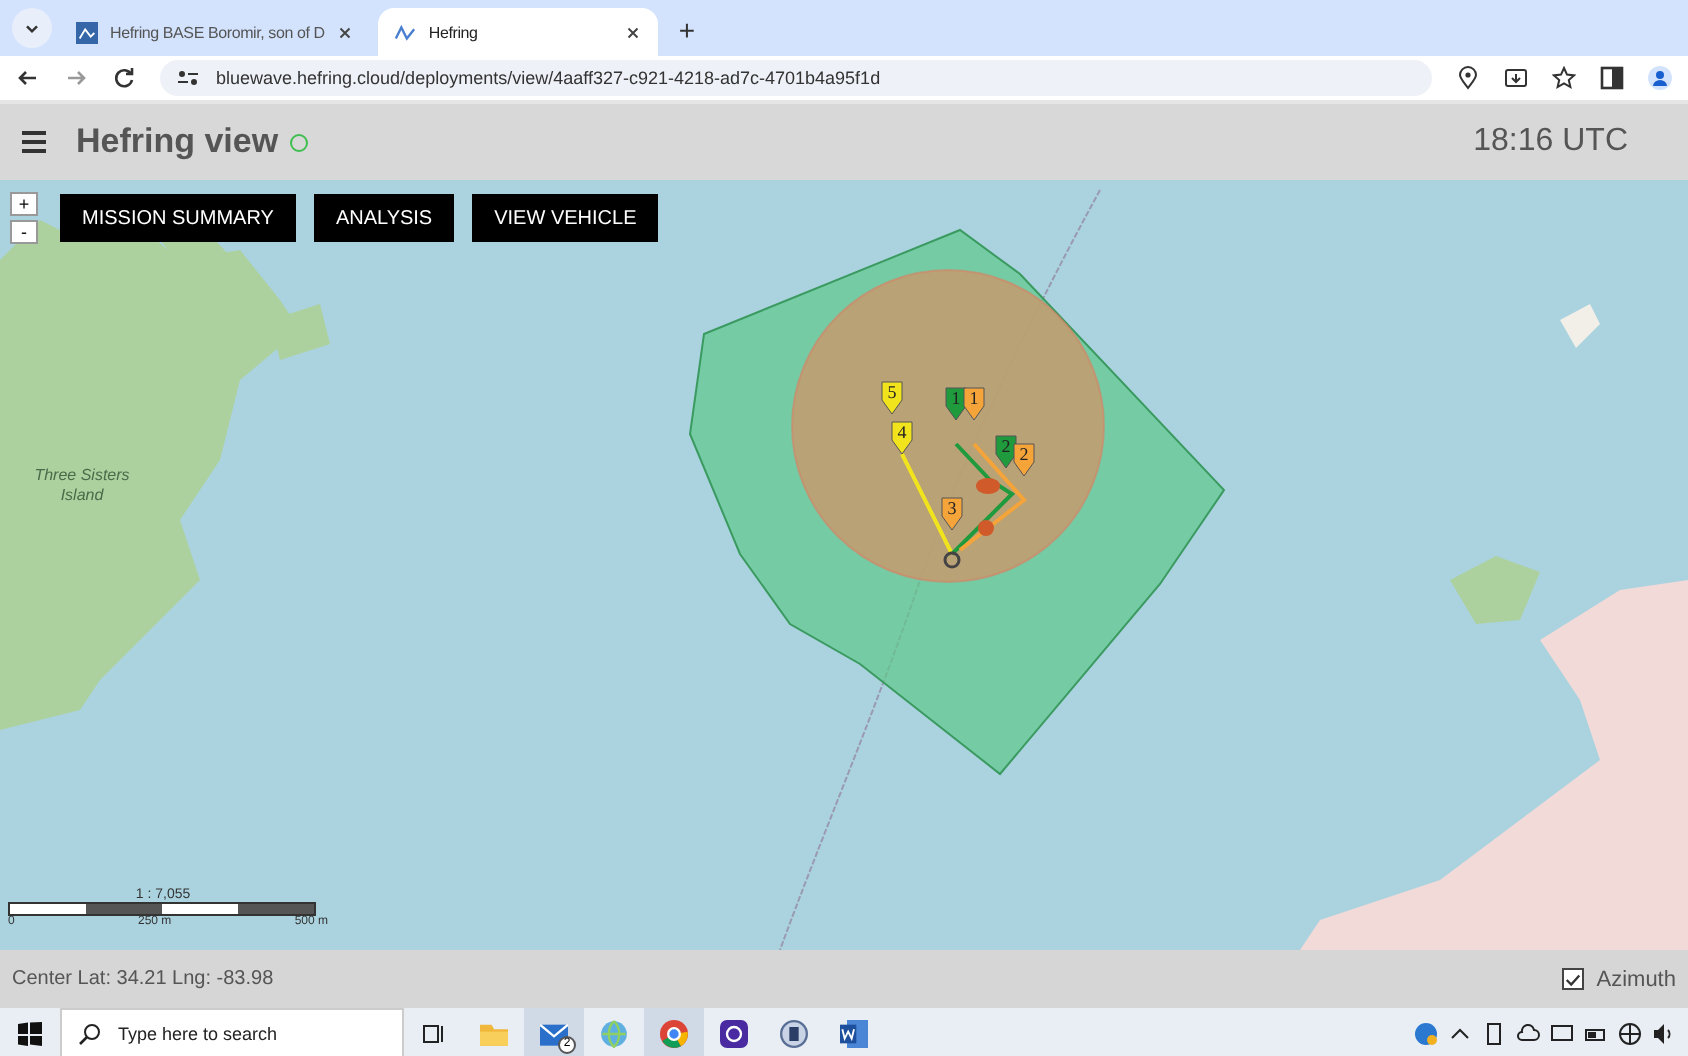 The image size is (1688, 1056). Describe the element at coordinates (1636, 979) in the screenshot. I see `azimuth-label: Azimuth` at that location.